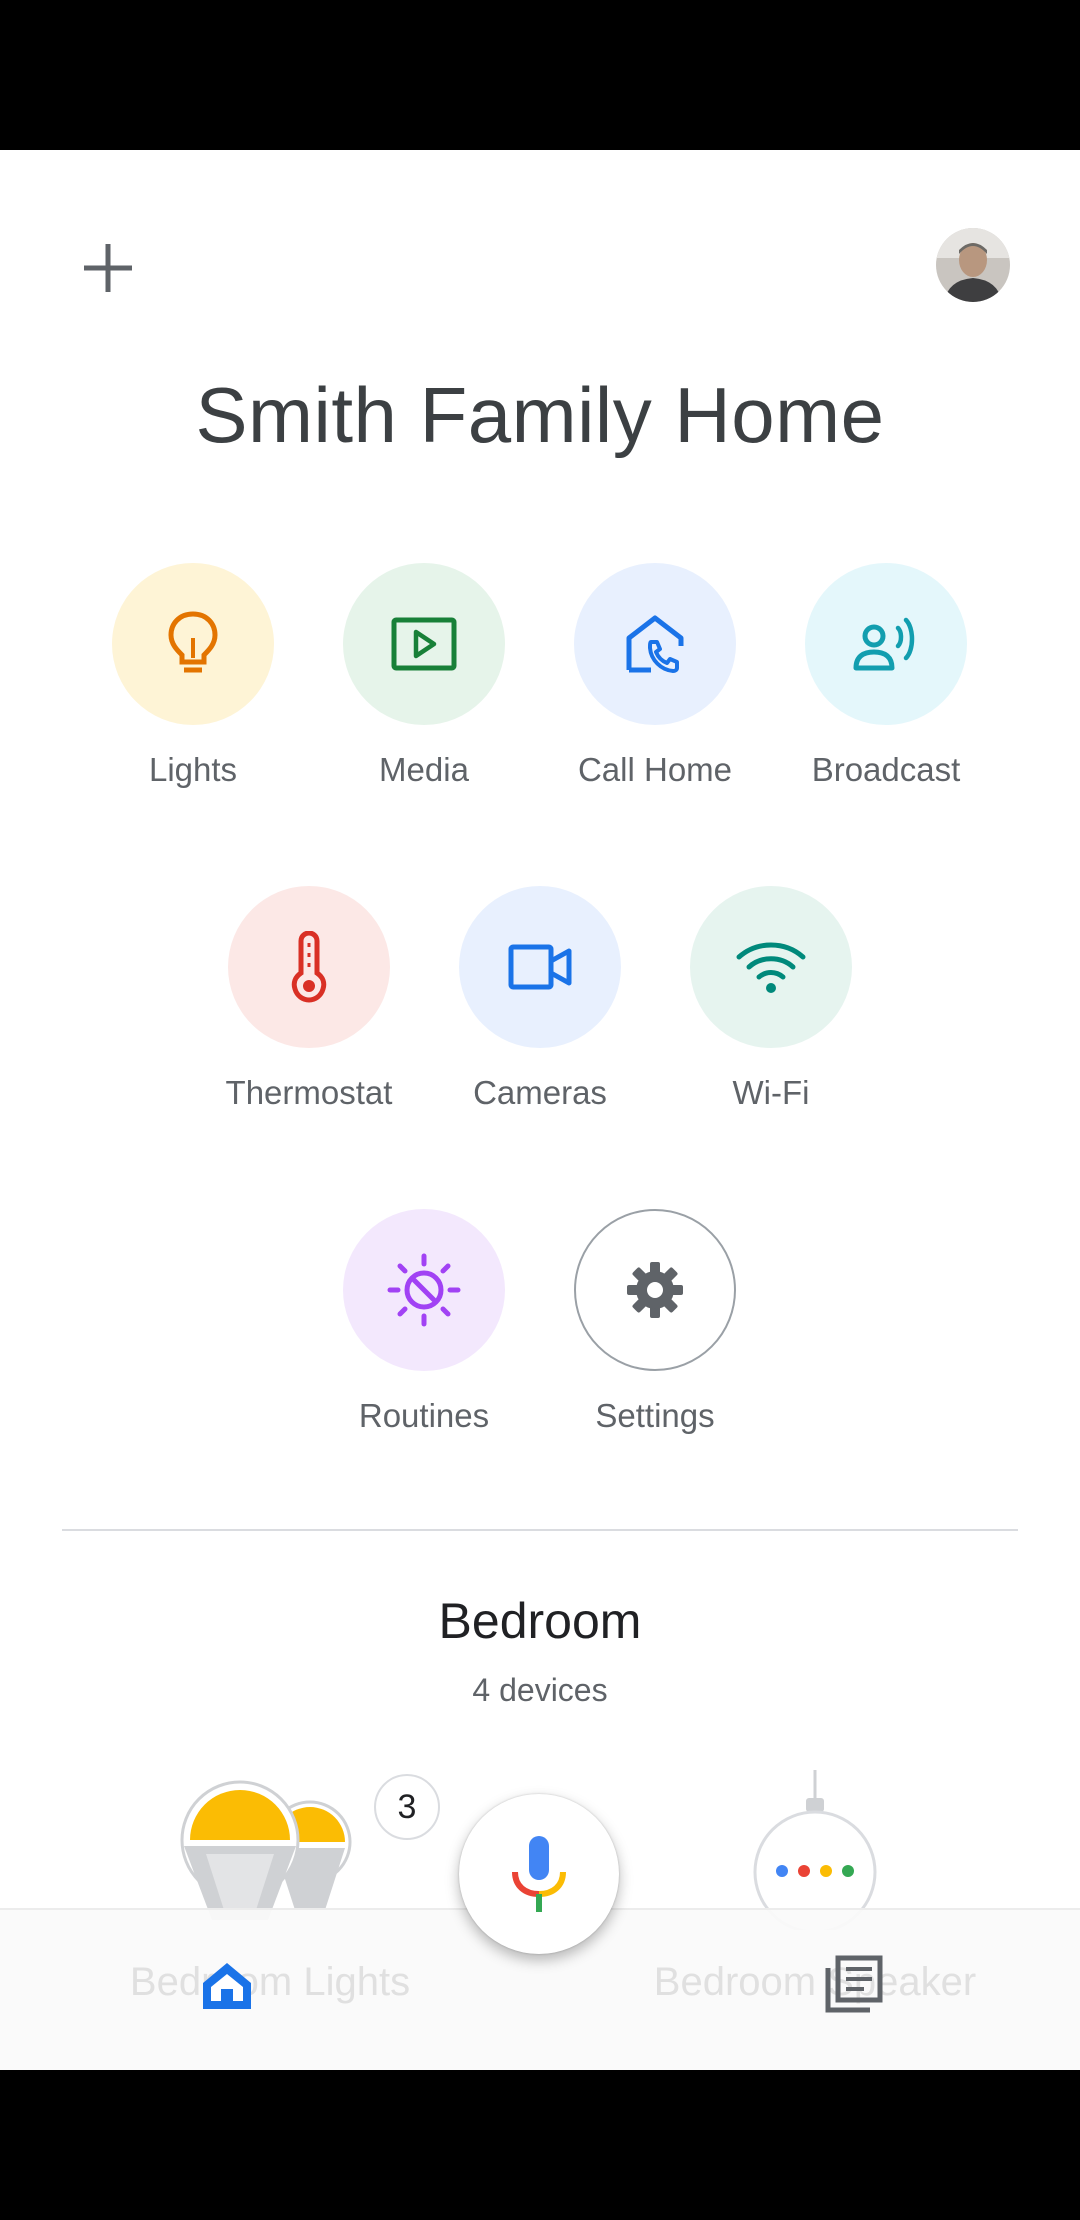 The image size is (1080, 2220). I want to click on videocam-icon, so click(540, 967).